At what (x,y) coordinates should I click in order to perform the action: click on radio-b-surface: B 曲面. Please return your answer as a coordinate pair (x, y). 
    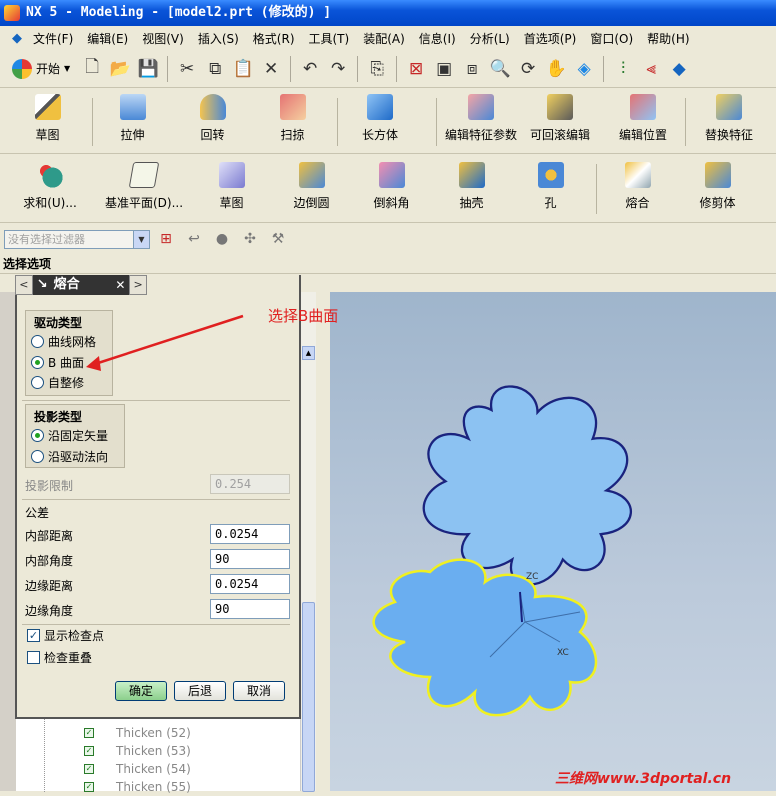
    Looking at the image, I should click on (57, 363).